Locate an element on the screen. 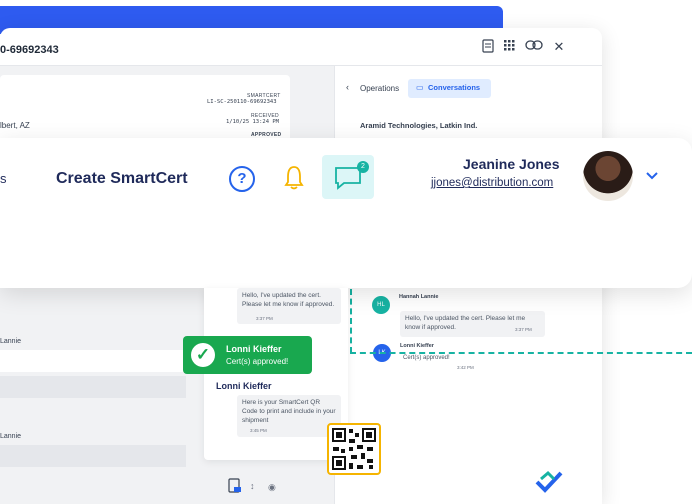 The image size is (692, 504). pdf-icon is located at coordinates (235, 488).